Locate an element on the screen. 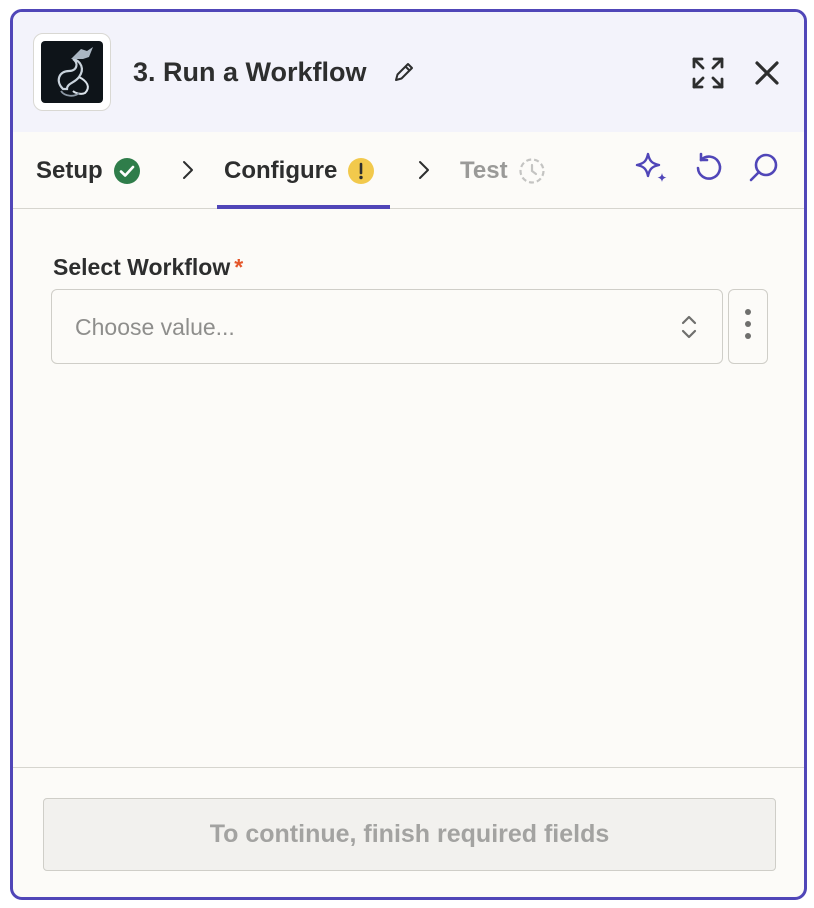 The height and width of the screenshot is (908, 814). tab-test: Test is located at coordinates (503, 170).